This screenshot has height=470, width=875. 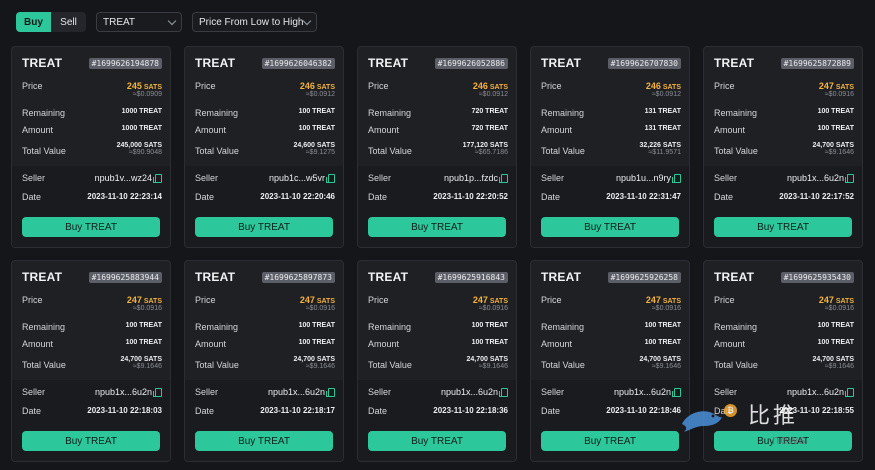 What do you see at coordinates (265, 411) in the screenshot?
I see `date-row: Date 2023-11-10 22:18:17` at bounding box center [265, 411].